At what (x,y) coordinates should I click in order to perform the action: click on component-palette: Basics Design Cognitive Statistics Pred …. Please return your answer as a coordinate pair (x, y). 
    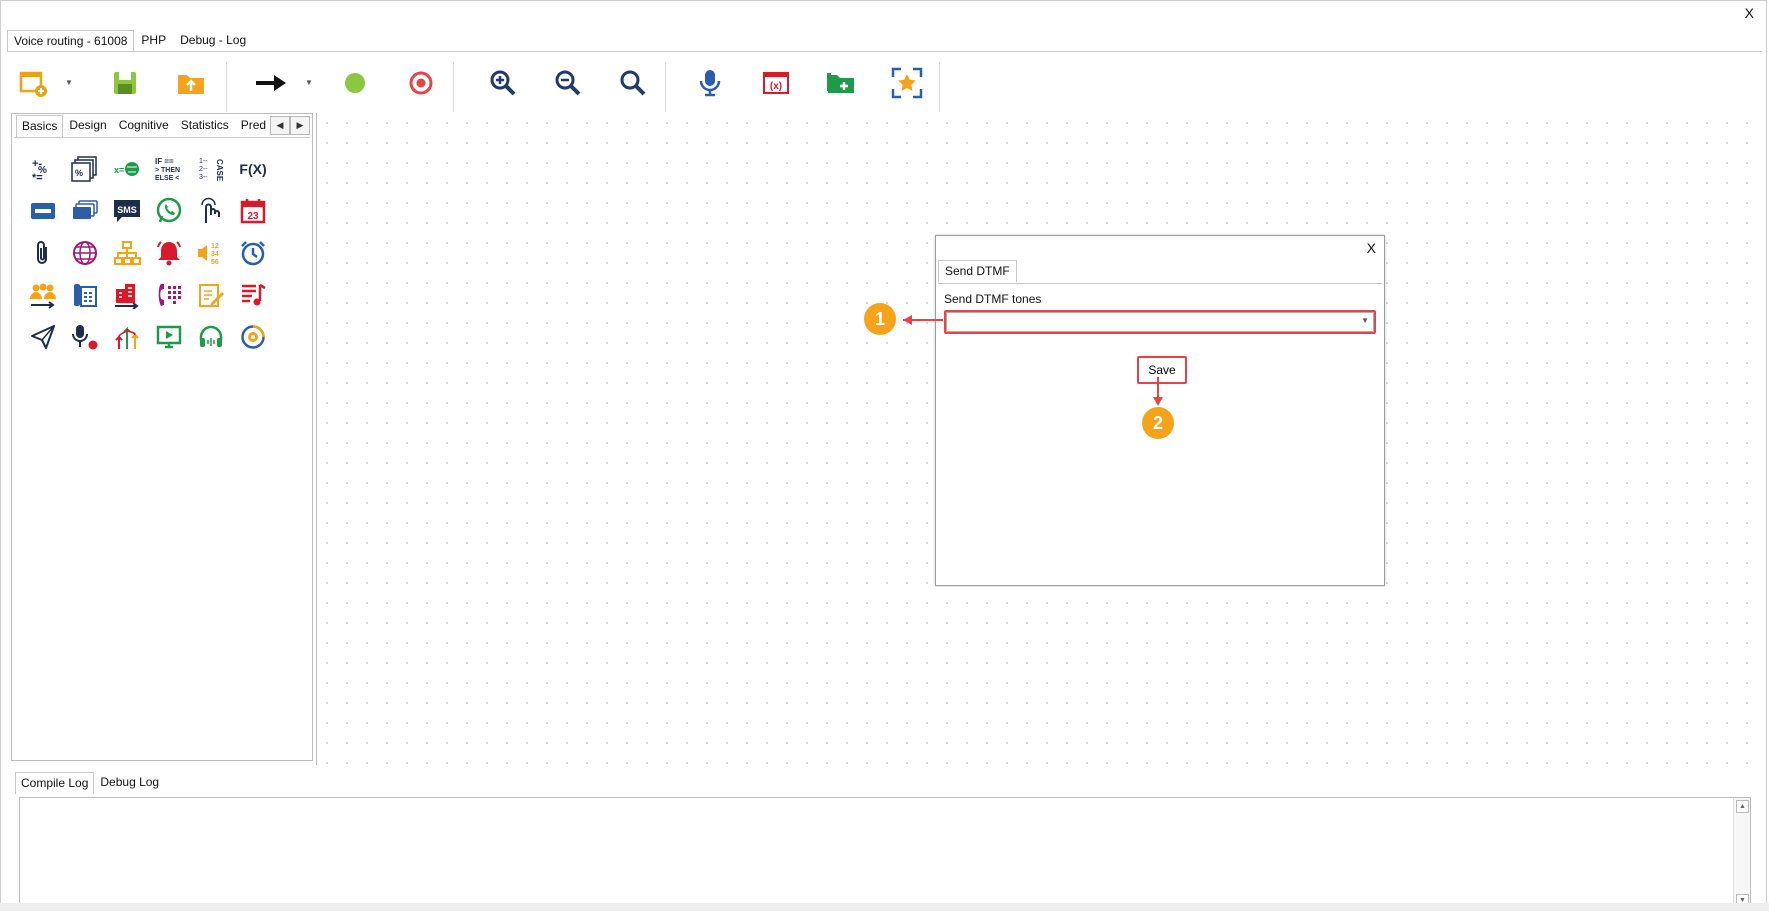
    Looking at the image, I should click on (162, 437).